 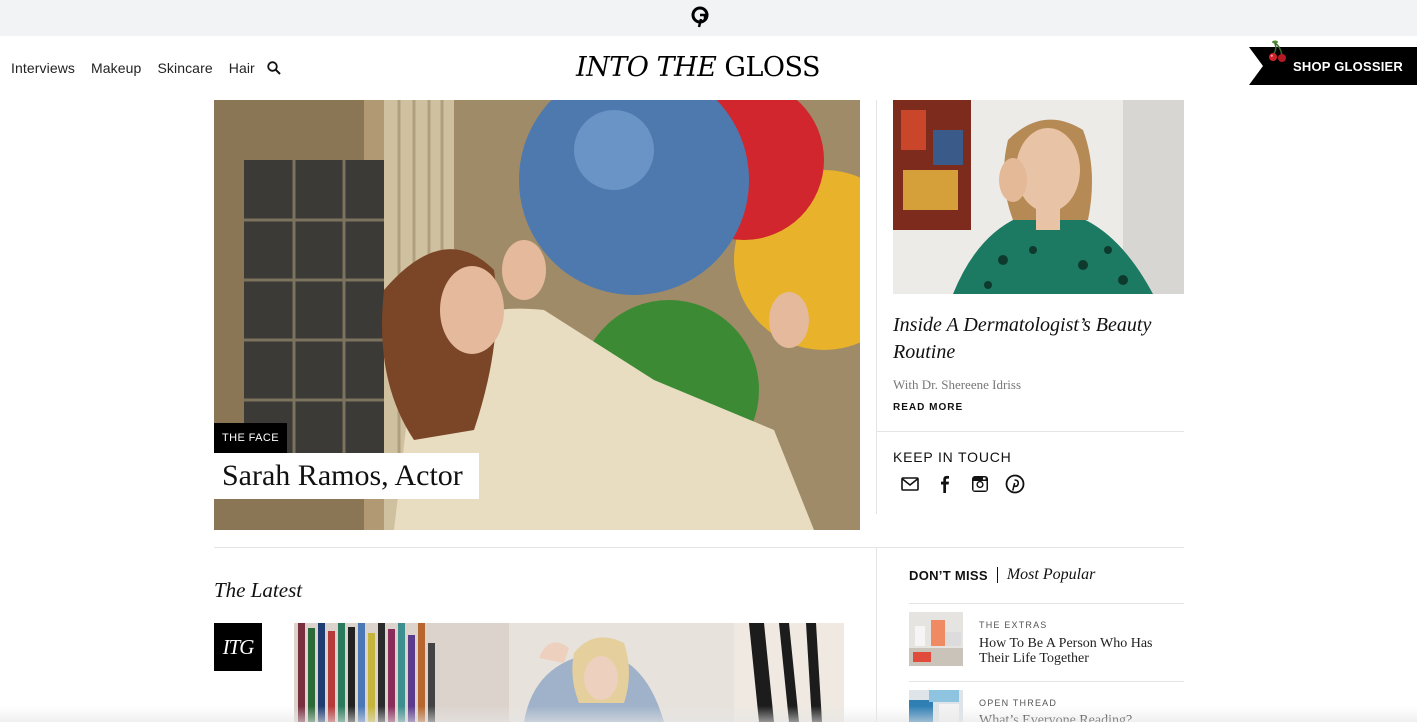 I want to click on social-links, so click(x=970, y=484).